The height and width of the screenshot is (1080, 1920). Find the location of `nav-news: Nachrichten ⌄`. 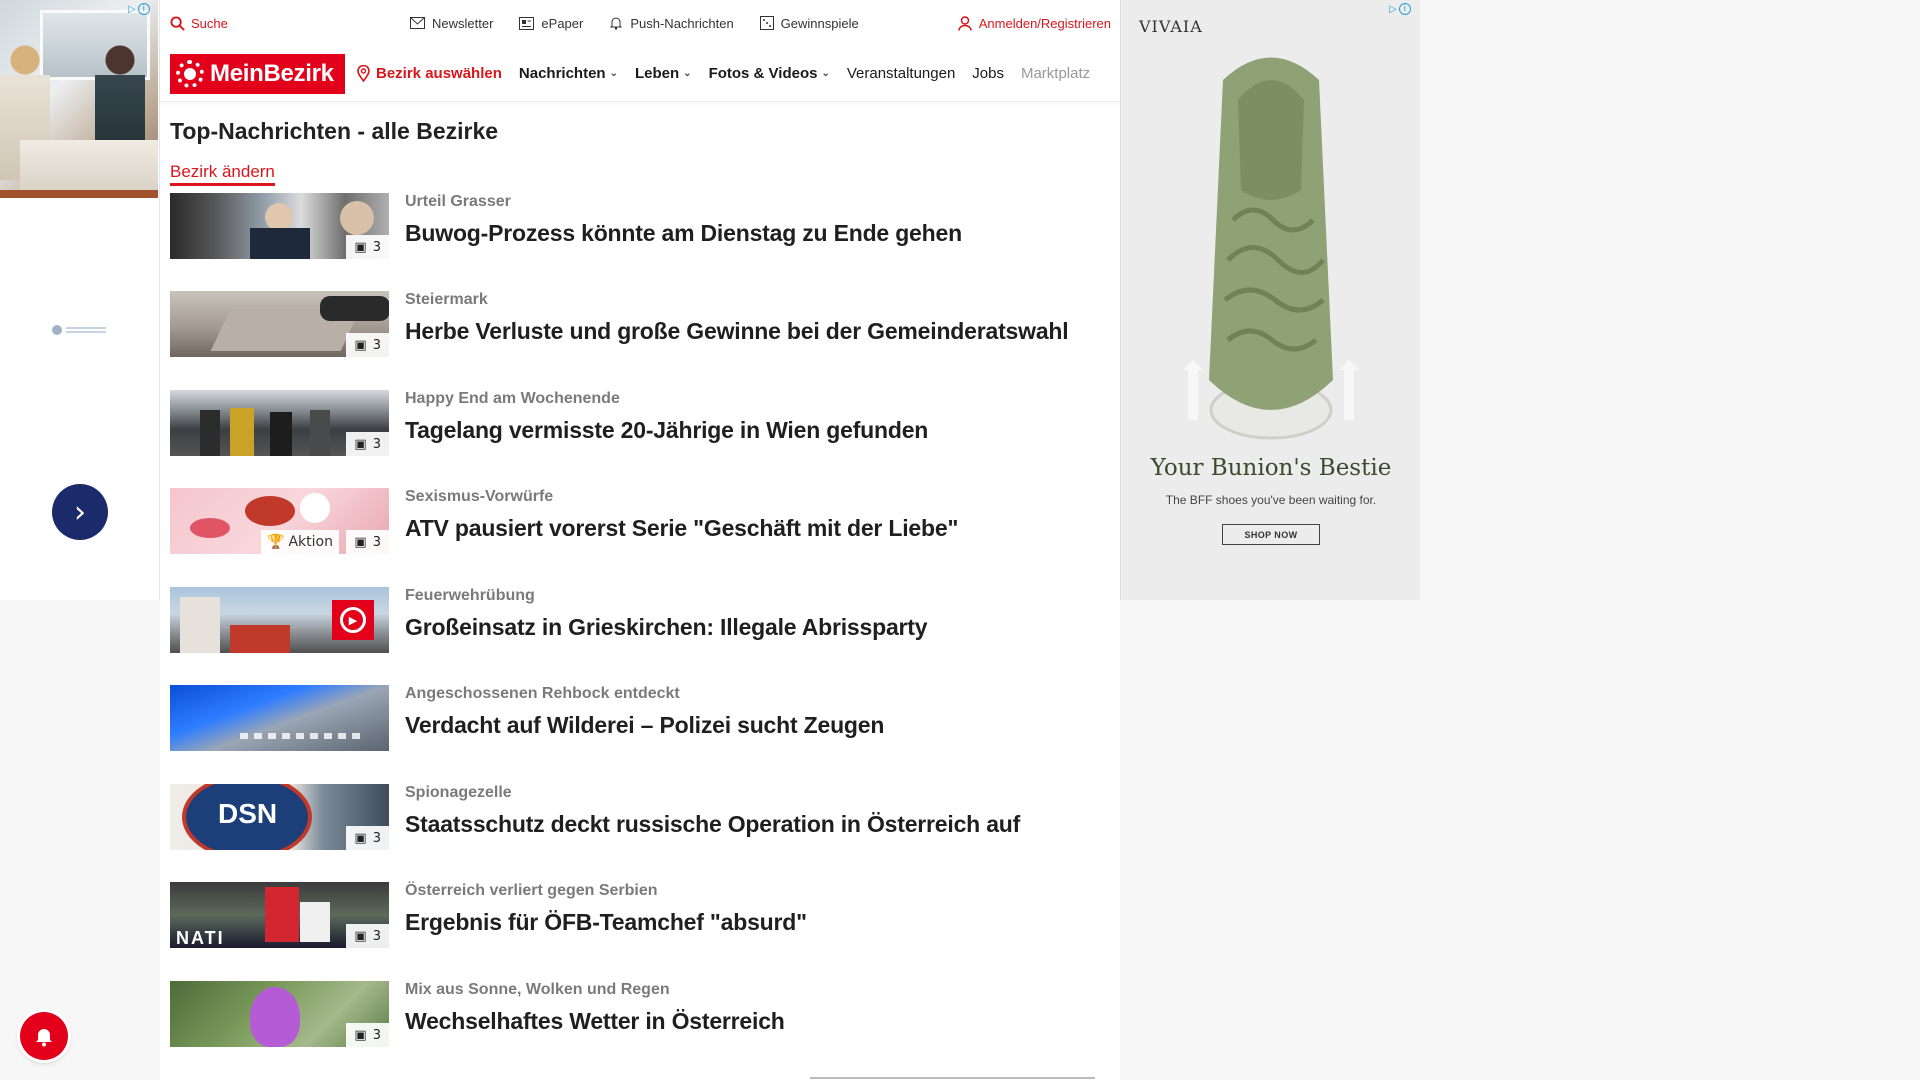

nav-news: Nachrichten ⌄ is located at coordinates (568, 73).